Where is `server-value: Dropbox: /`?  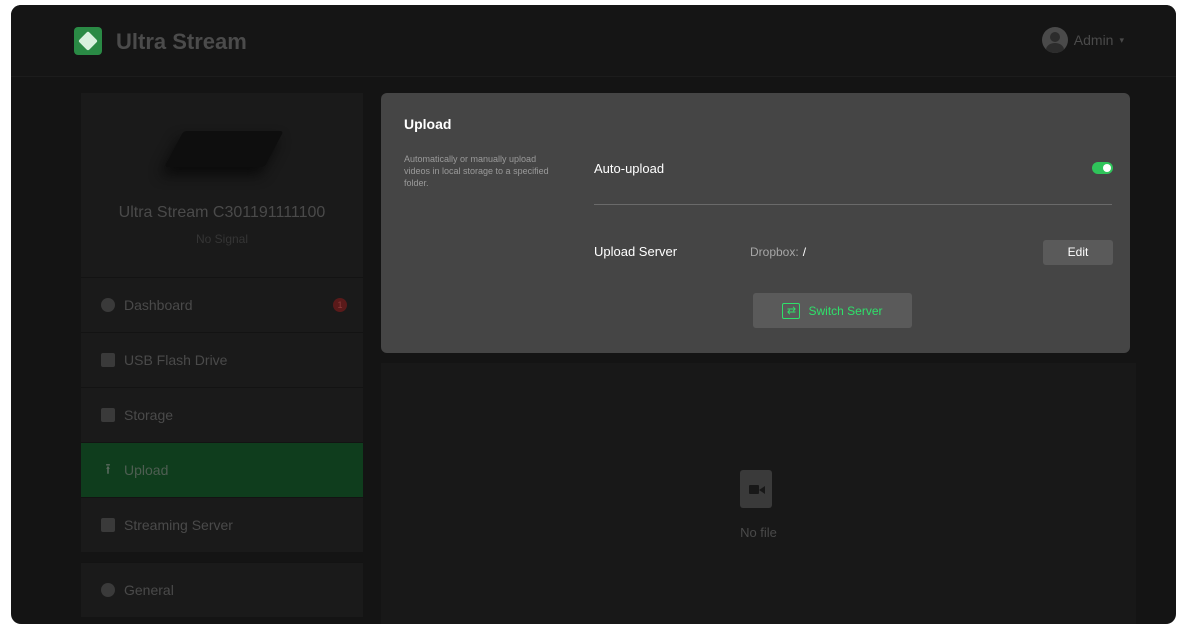 server-value: Dropbox: / is located at coordinates (778, 252).